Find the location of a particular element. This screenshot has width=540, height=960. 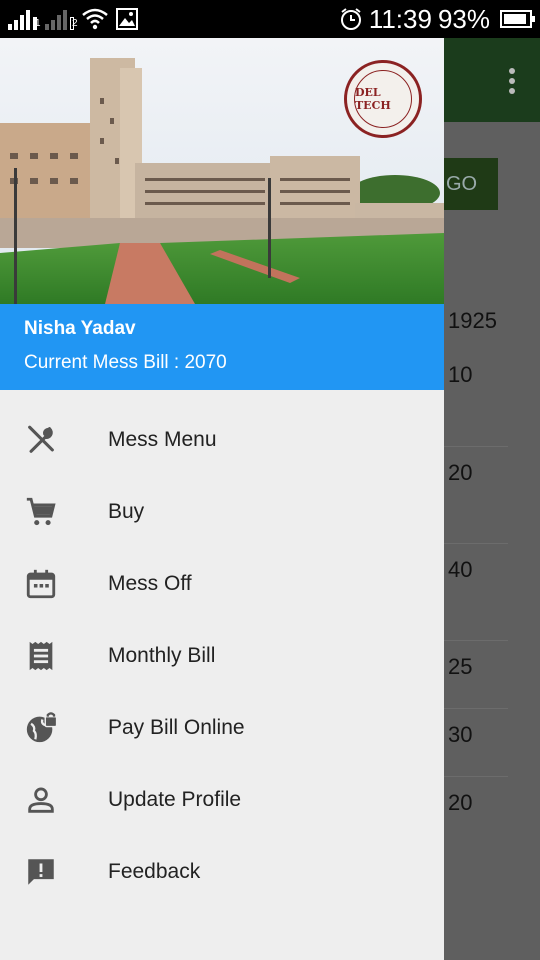

sim1-label: 1 is located at coordinates (37, 23).